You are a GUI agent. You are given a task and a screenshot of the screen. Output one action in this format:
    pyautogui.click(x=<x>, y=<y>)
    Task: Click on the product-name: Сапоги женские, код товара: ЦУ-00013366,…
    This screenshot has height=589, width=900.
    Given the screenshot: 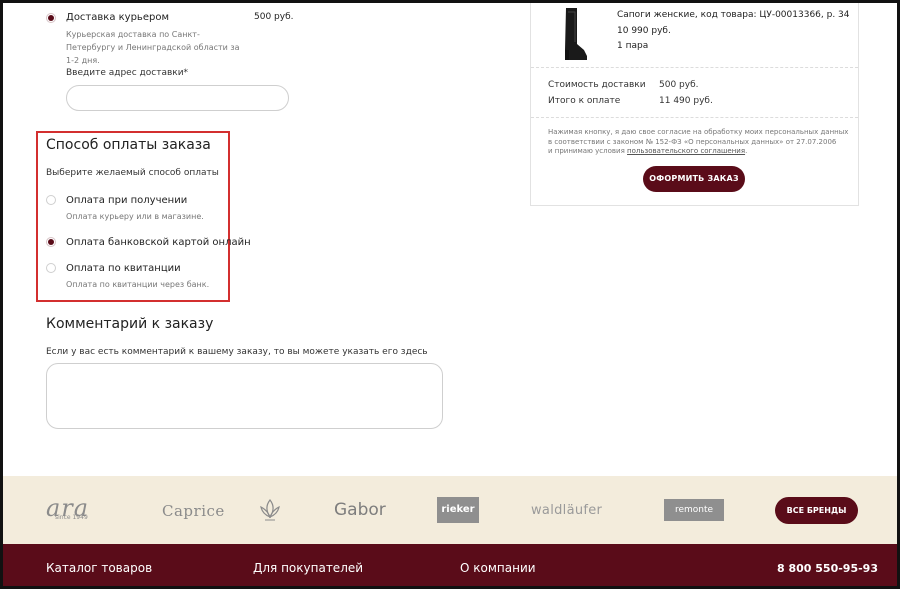 What is the action you would take?
    pyautogui.click(x=733, y=15)
    